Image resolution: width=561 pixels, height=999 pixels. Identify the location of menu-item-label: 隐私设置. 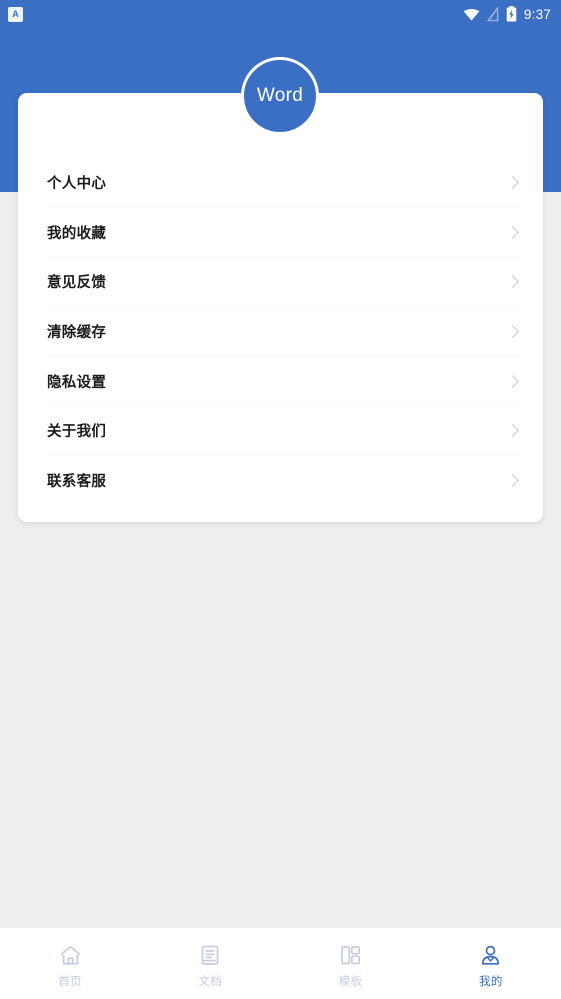
(77, 382).